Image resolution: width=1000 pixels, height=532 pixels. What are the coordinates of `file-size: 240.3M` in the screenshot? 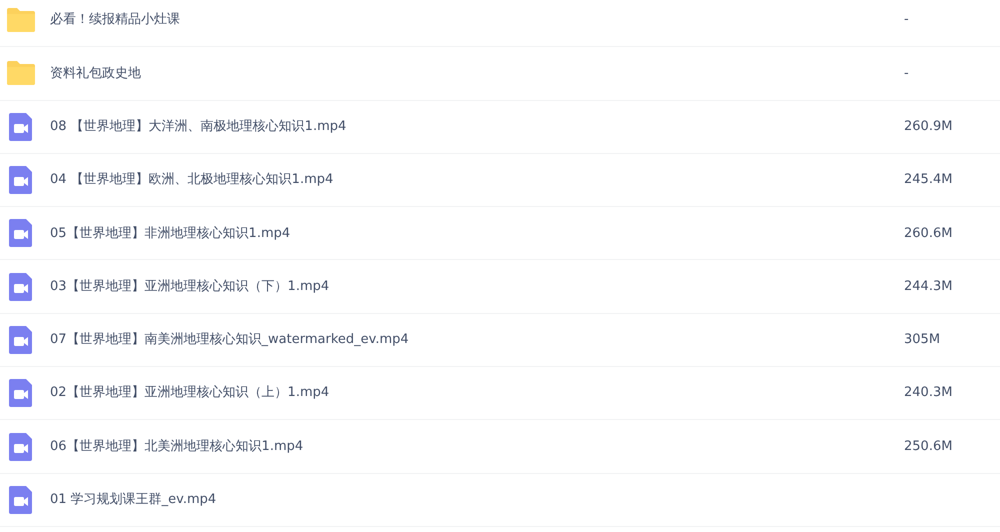 It's located at (928, 393).